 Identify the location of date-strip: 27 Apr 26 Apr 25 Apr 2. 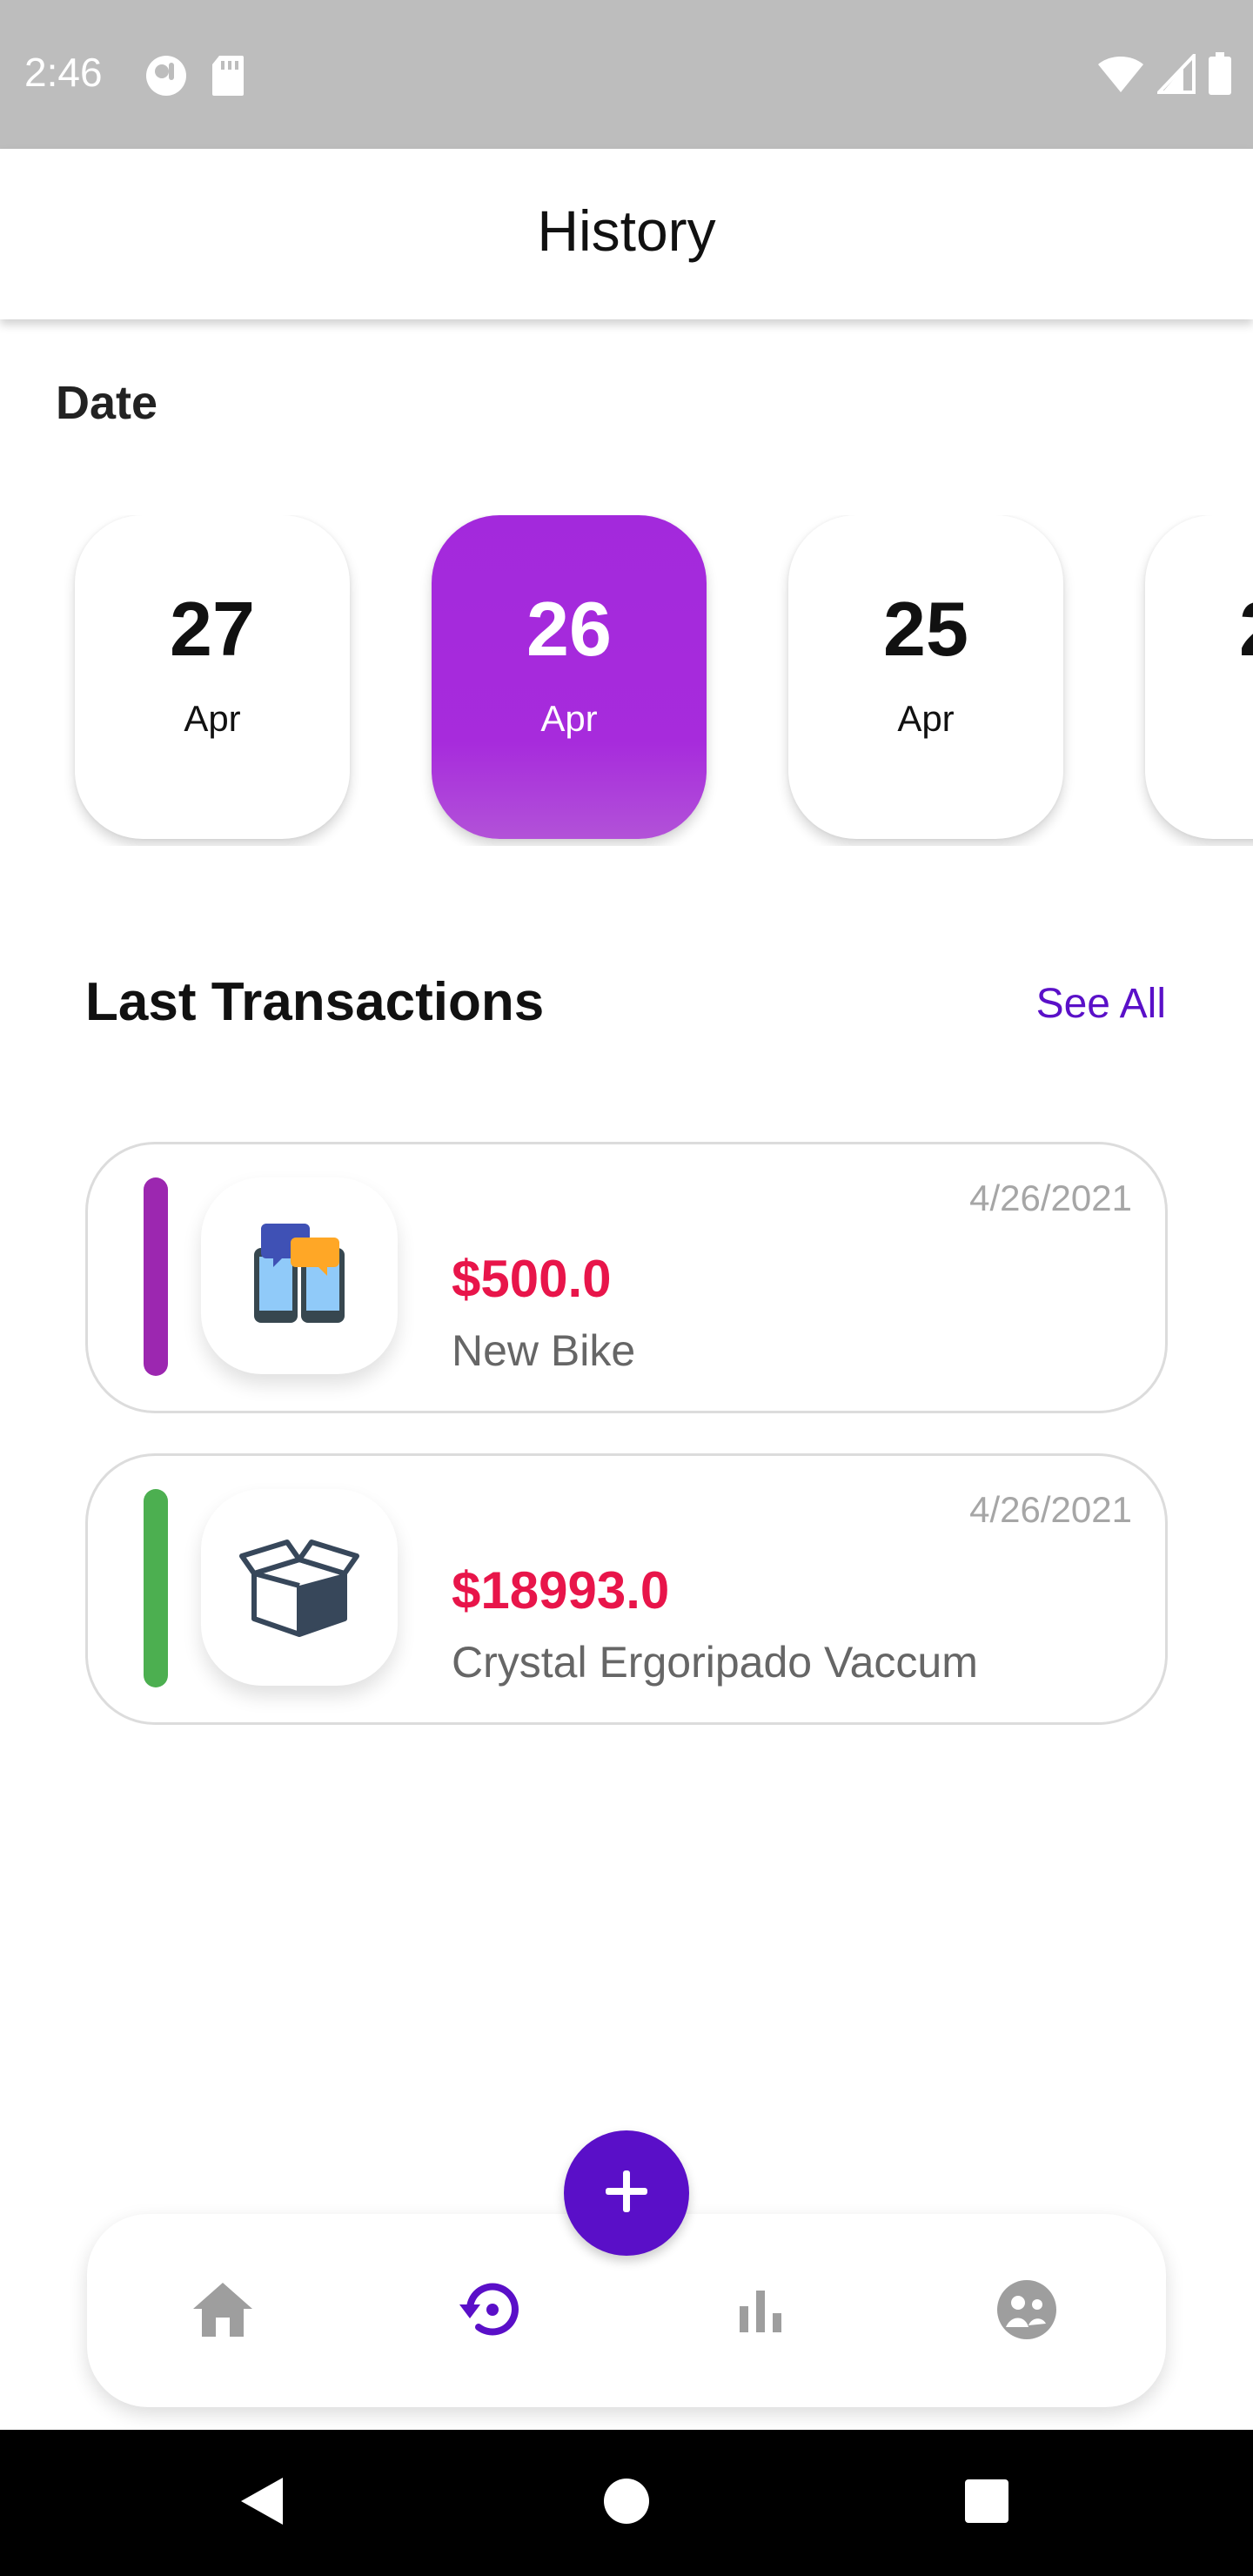
(626, 680).